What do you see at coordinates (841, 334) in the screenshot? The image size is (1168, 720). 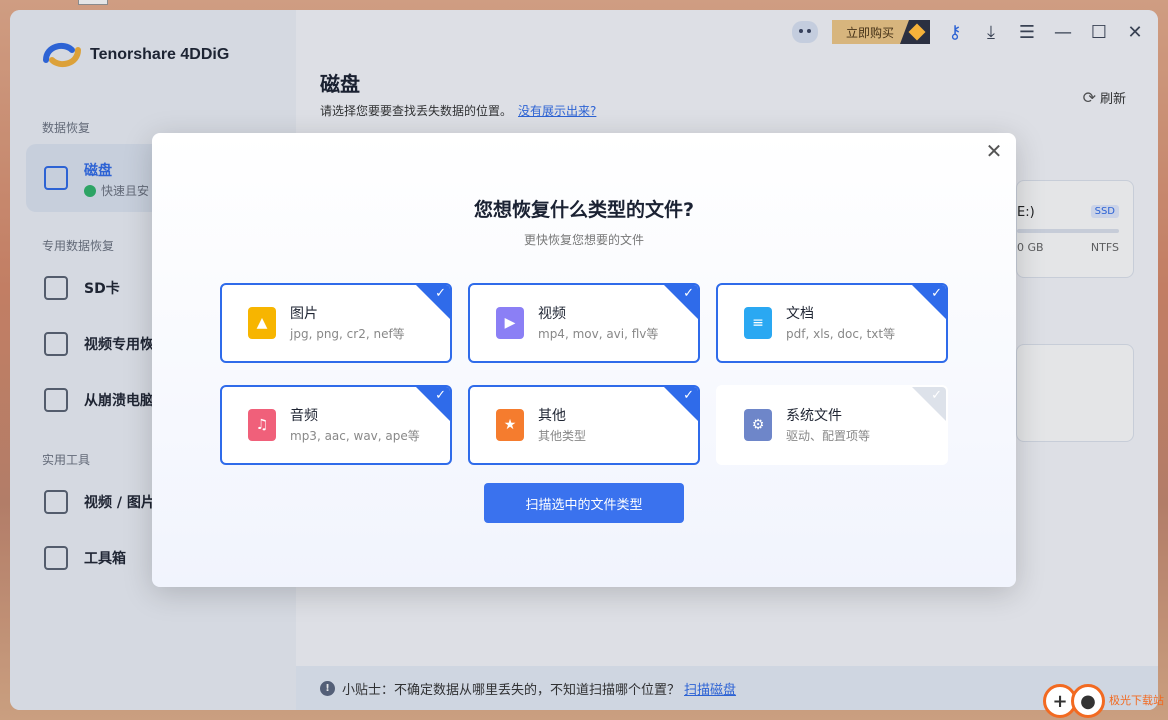 I see `type-extensions: pdf, xls, doc, txt等` at bounding box center [841, 334].